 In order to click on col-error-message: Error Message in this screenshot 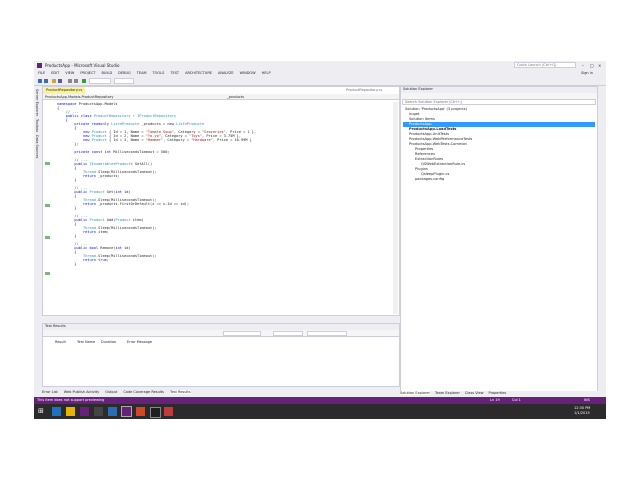, I will do `click(139, 342)`.